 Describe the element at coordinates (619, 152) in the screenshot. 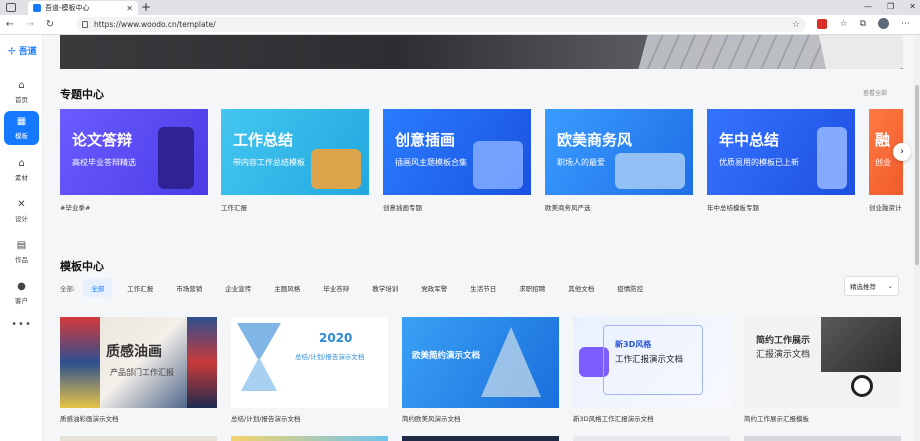

I see `topic-card: 欧美商务风 职场人的最爱` at that location.